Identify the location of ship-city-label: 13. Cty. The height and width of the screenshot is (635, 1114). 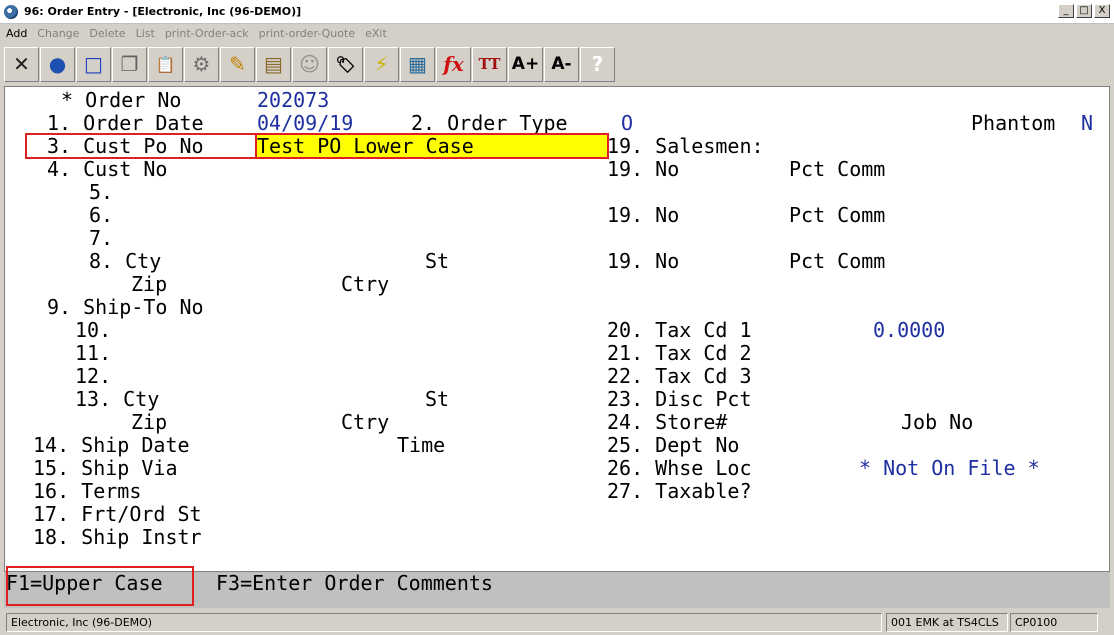
(117, 399).